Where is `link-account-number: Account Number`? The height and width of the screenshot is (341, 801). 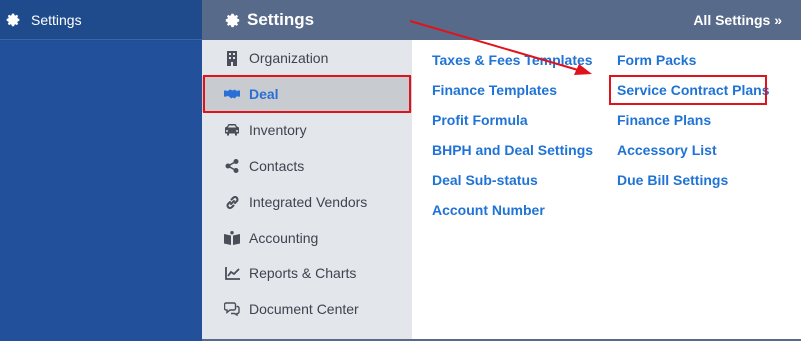
link-account-number: Account Number is located at coordinates (488, 210).